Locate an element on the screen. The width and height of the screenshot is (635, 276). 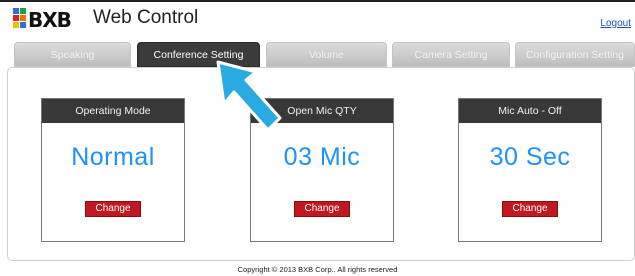
bxb-logo-icon: BXB is located at coordinates (42, 19).